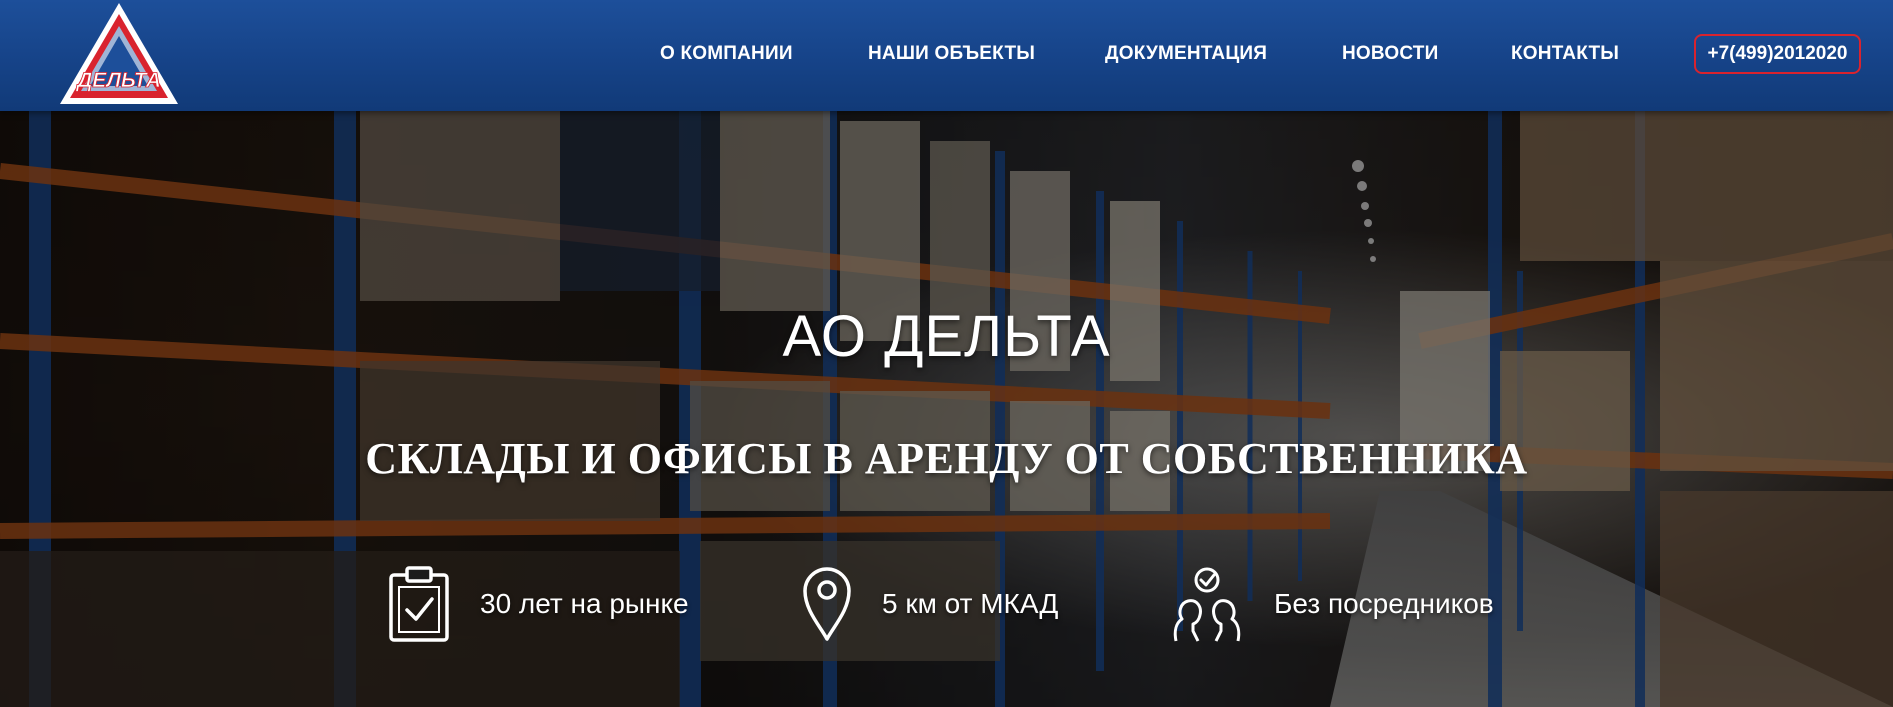 This screenshot has width=1893, height=707. I want to click on feature-location: 5 км от МКАД, so click(930, 604).